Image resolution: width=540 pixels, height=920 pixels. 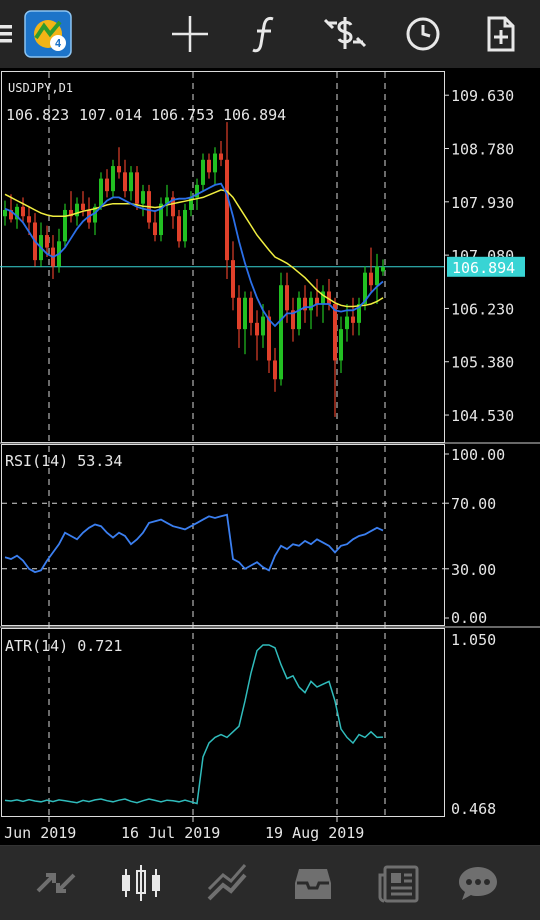 What do you see at coordinates (170, 833) in the screenshot?
I see `time-tick-label: 16 Jul 2019` at bounding box center [170, 833].